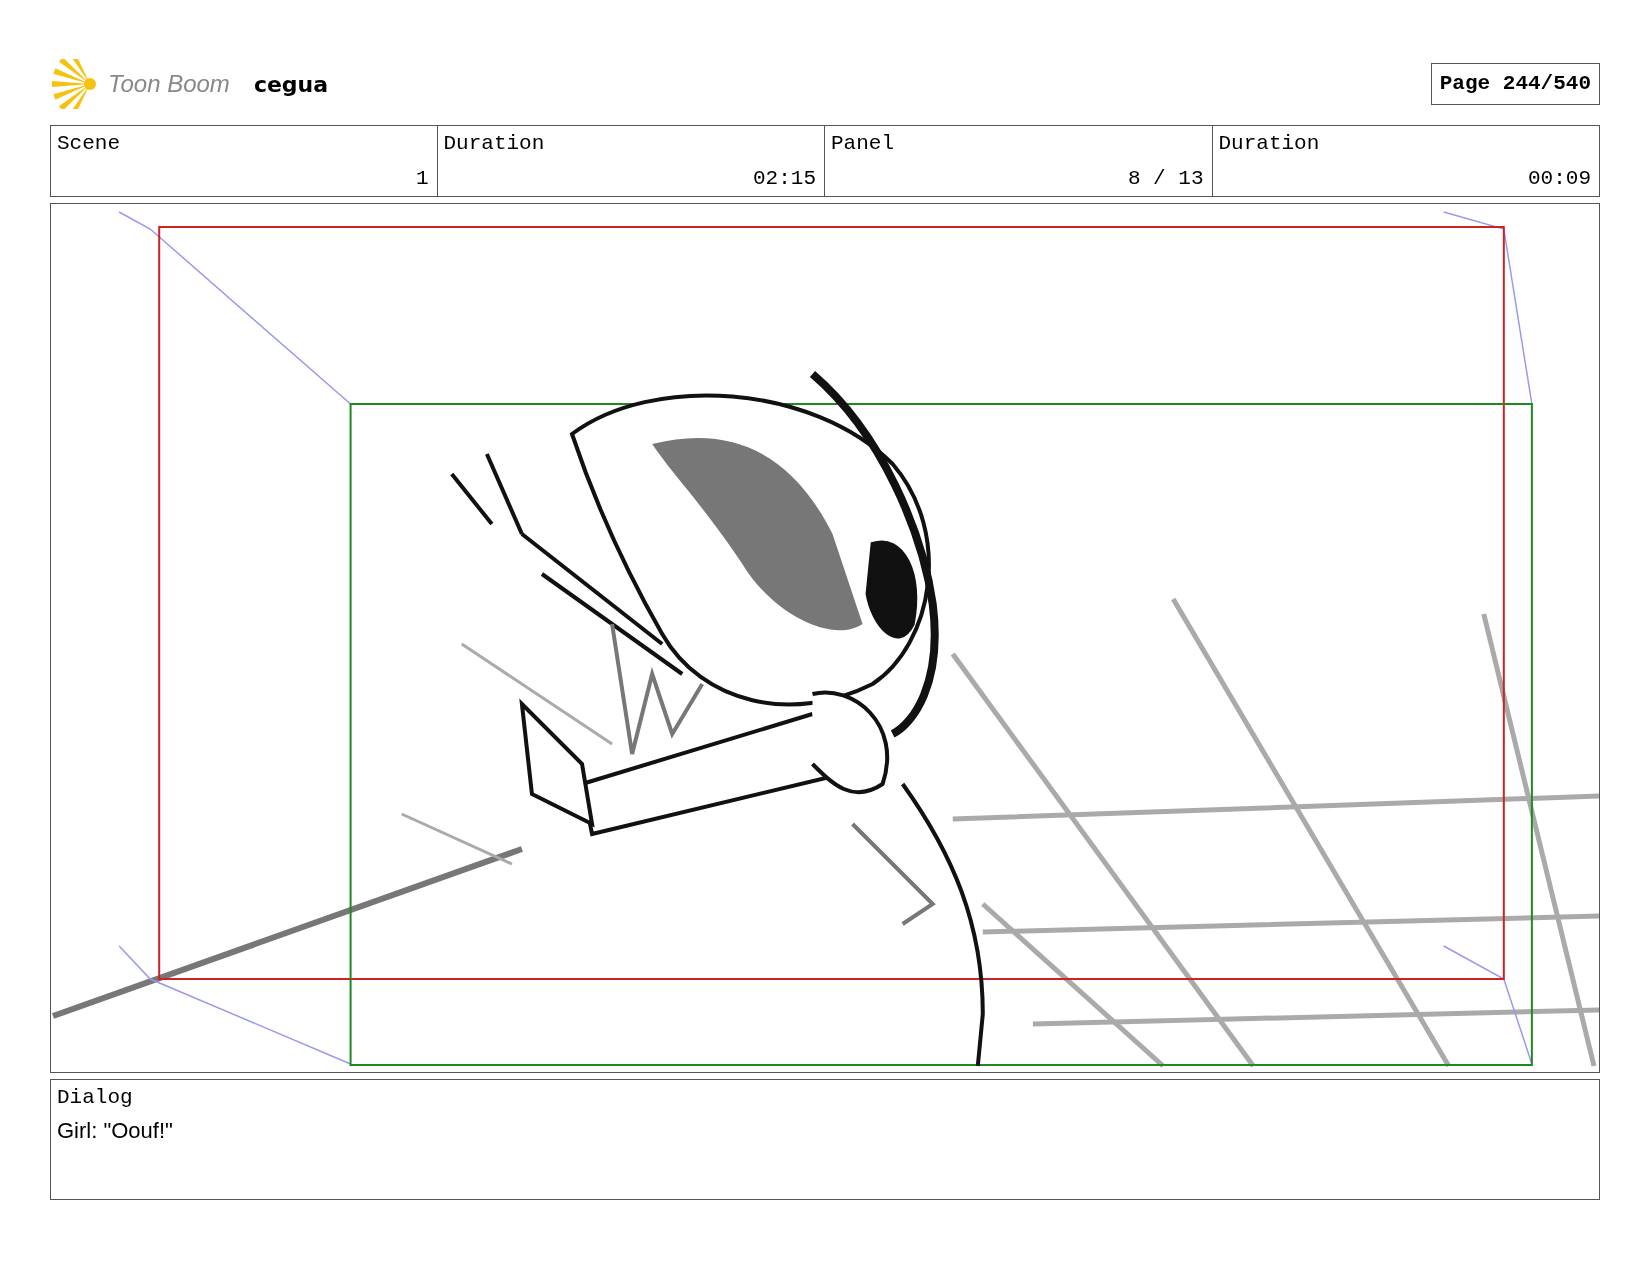 The width and height of the screenshot is (1650, 1275). I want to click on dialog-text: Girl: "Oouf!", so click(115, 1130).